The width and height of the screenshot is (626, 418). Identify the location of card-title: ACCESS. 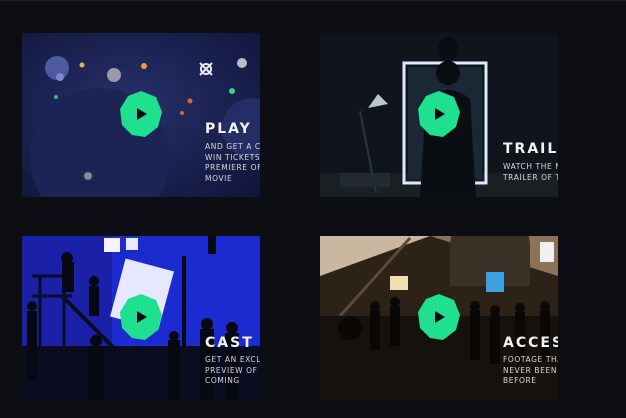
(530, 343).